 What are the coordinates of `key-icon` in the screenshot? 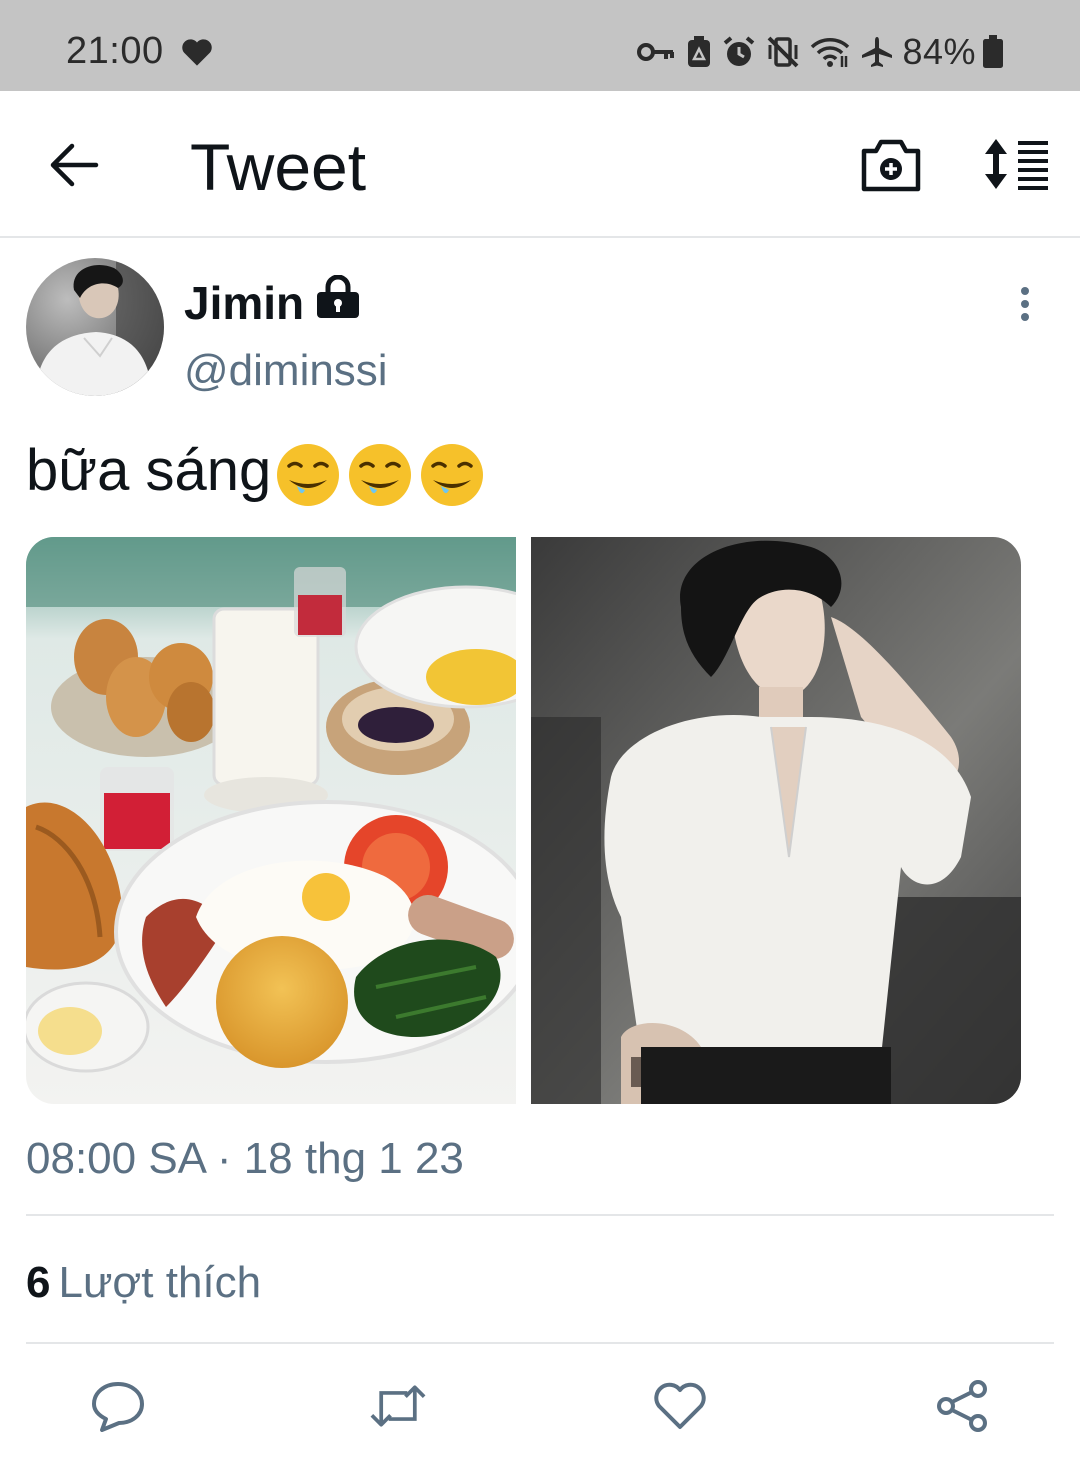 It's located at (656, 52).